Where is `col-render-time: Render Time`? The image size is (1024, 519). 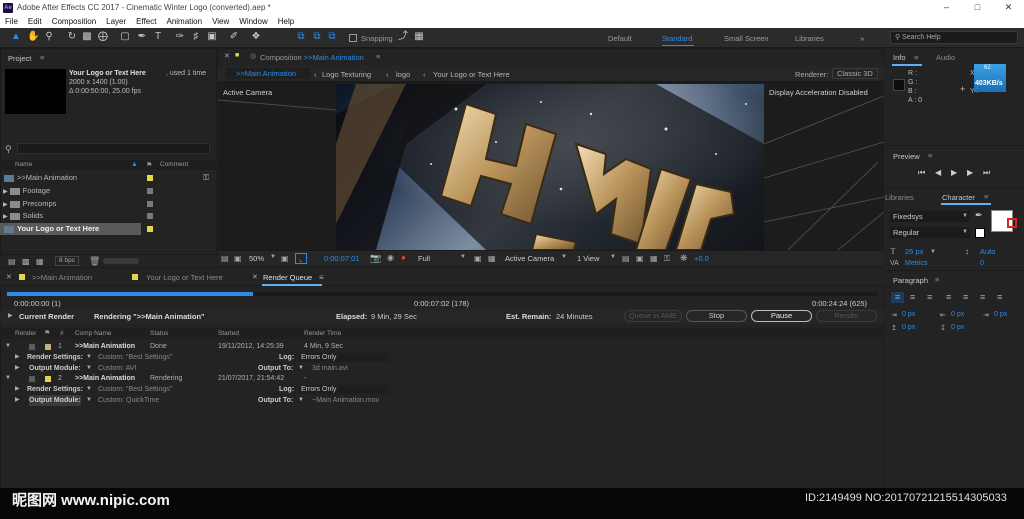 col-render-time: Render Time is located at coordinates (322, 333).